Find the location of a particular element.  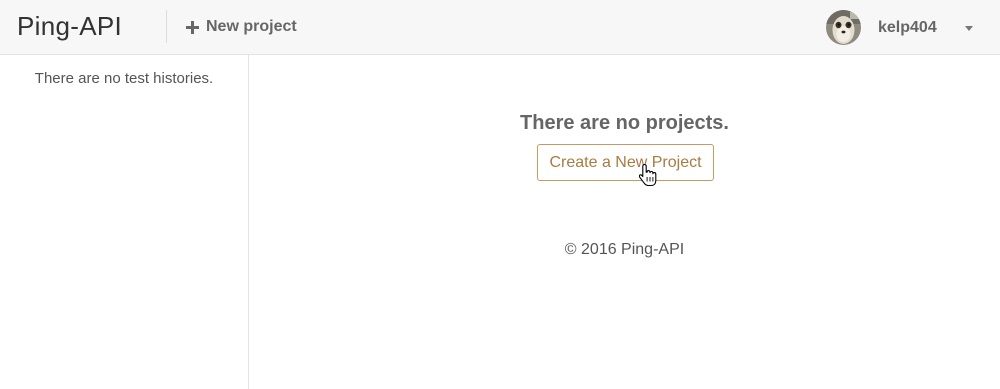

meerkat-avatar-icon is located at coordinates (843, 27).